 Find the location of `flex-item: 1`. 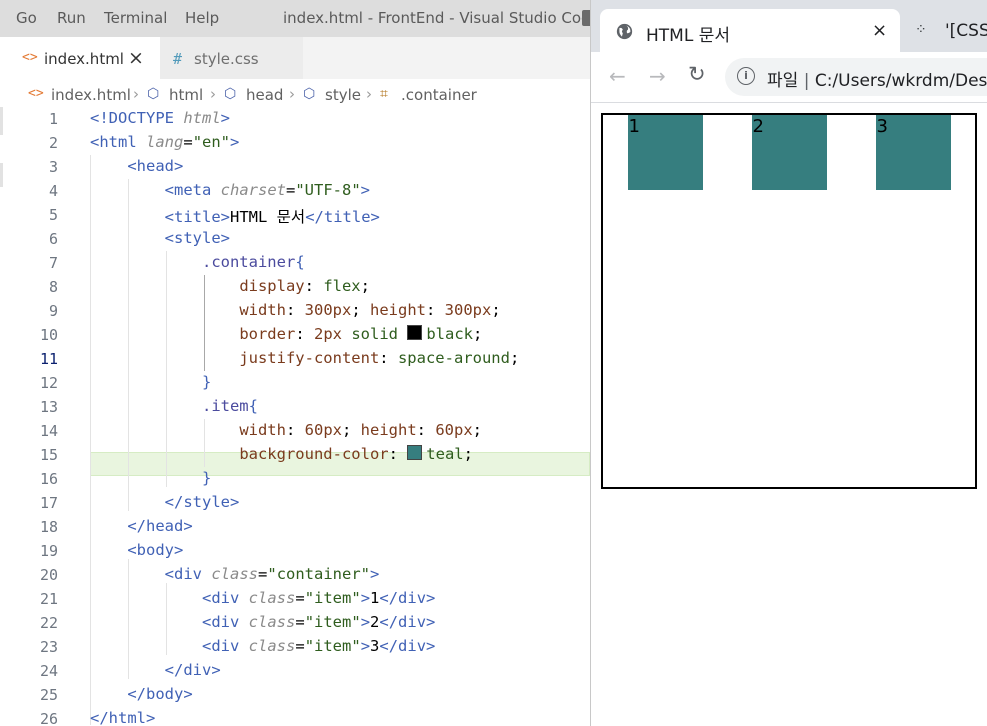

flex-item: 1 is located at coordinates (665, 152).